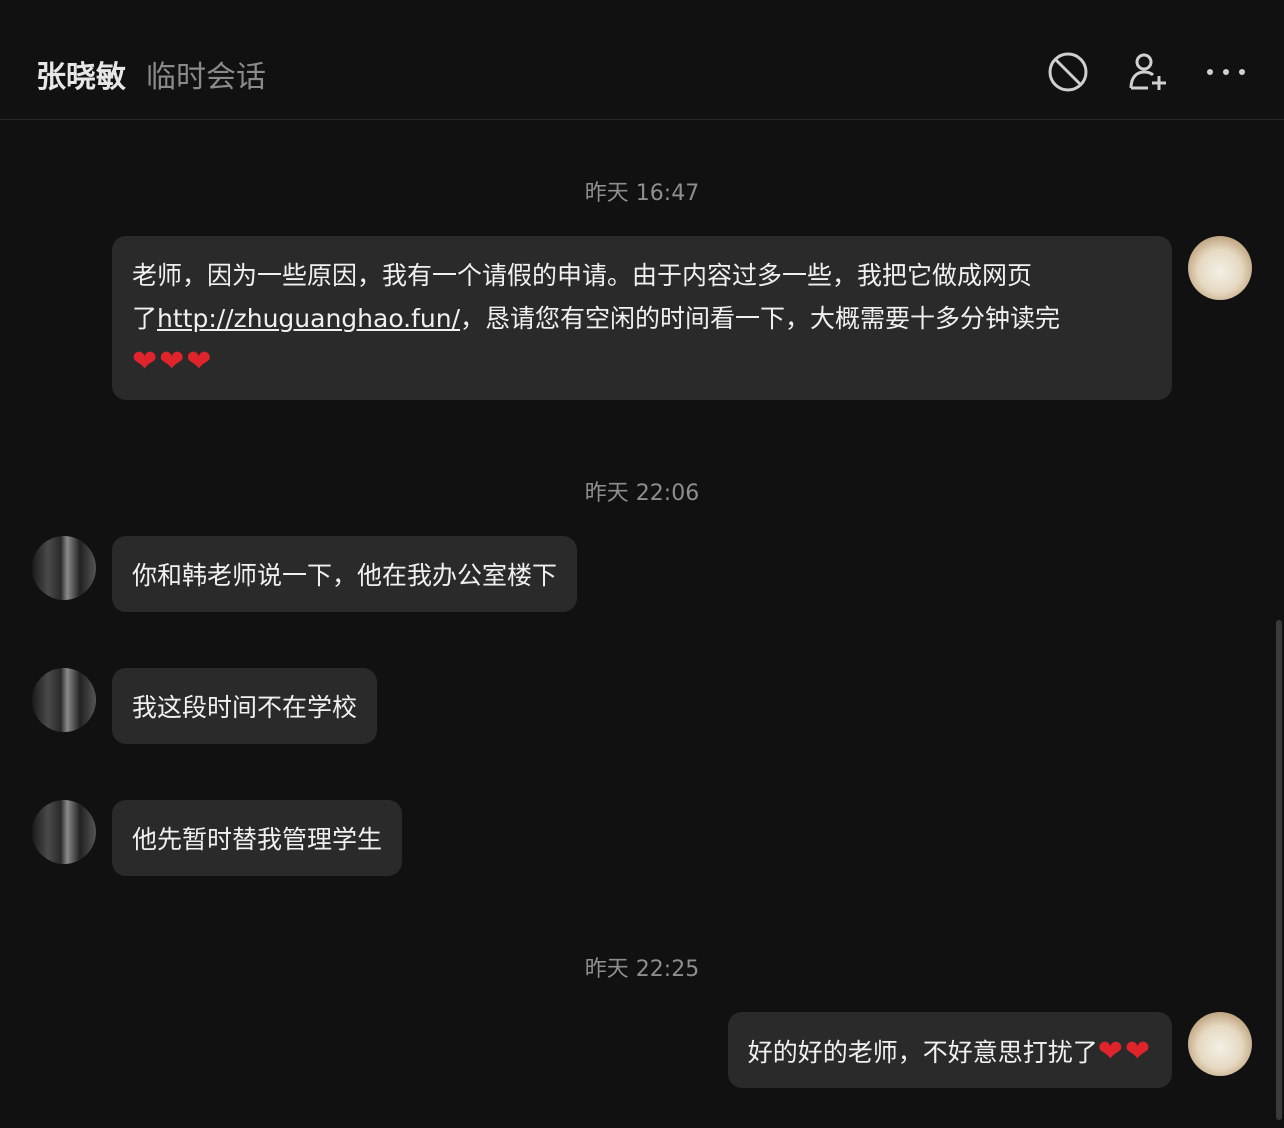 Image resolution: width=1284 pixels, height=1128 pixels. I want to click on message-text: 了, so click(145, 318).